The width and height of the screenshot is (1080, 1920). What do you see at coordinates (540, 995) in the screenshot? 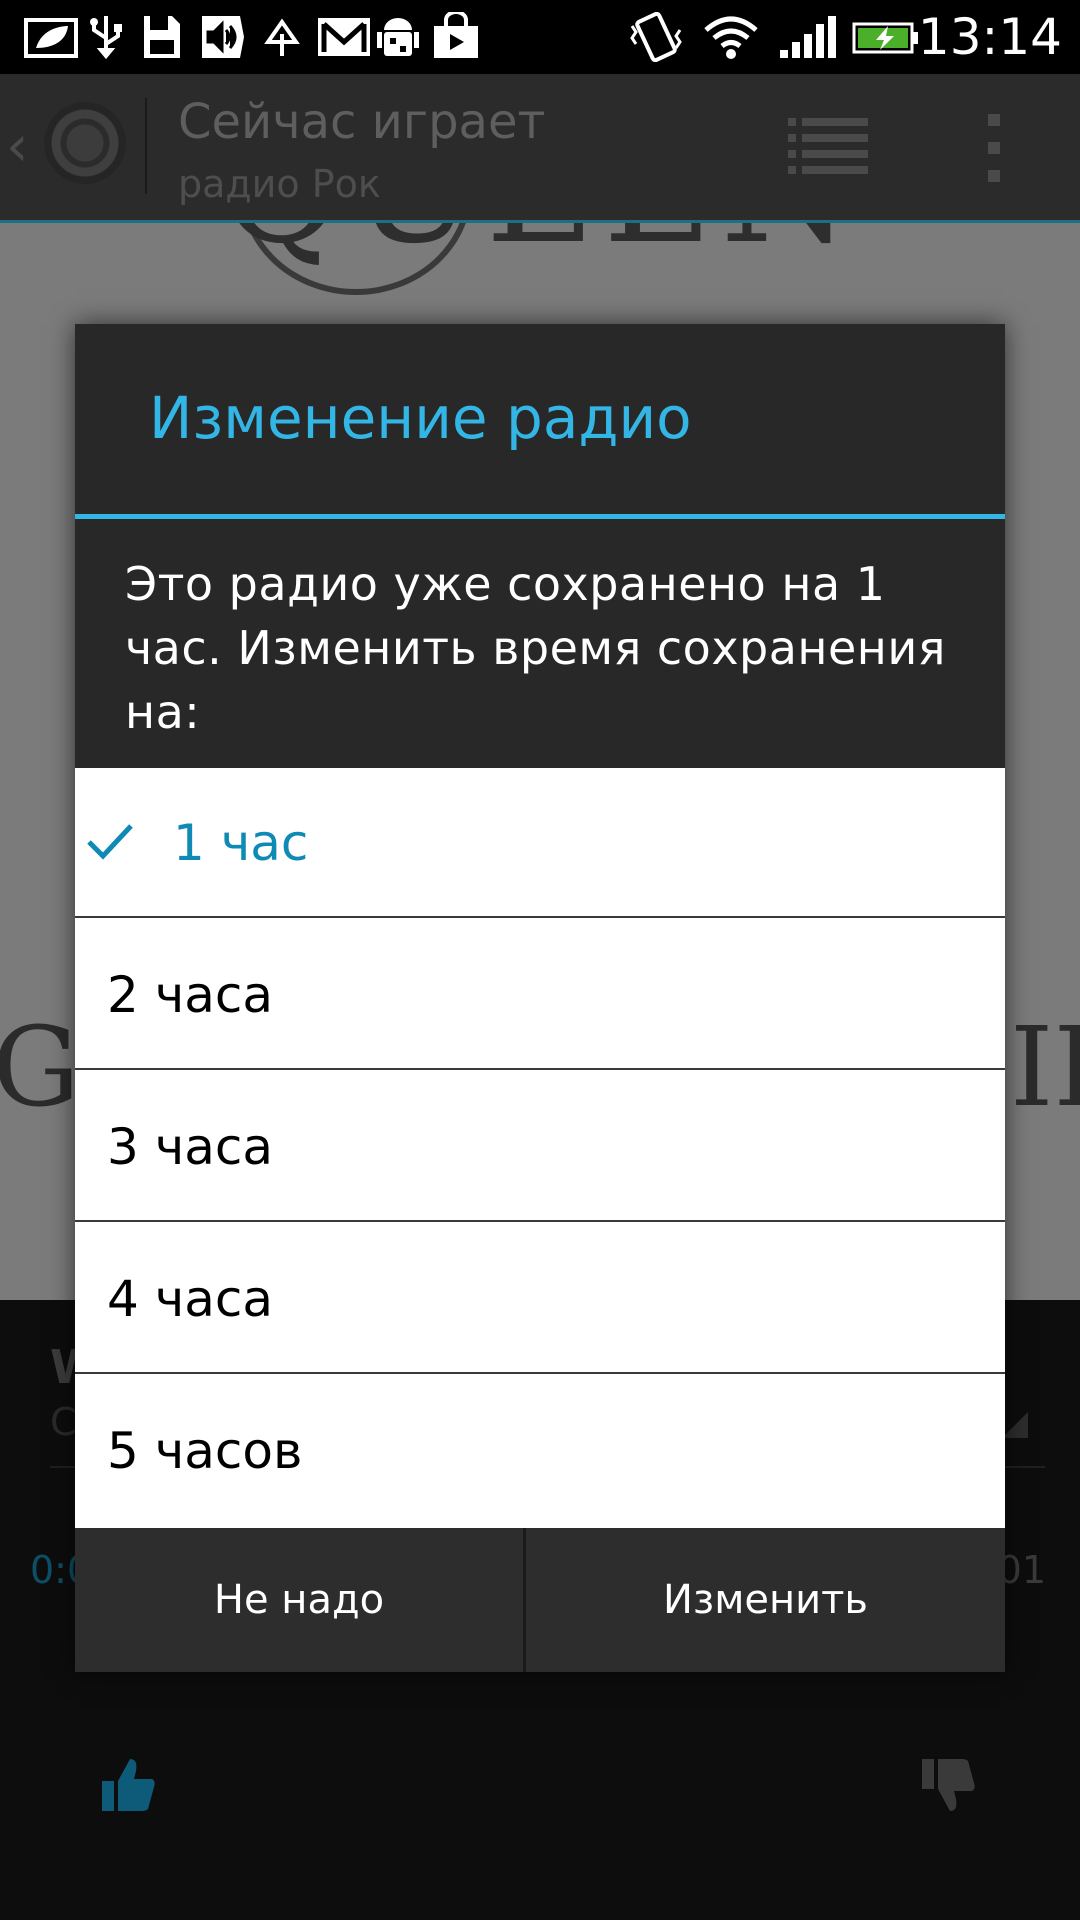
I see `option-2-hours: 2 часа` at bounding box center [540, 995].